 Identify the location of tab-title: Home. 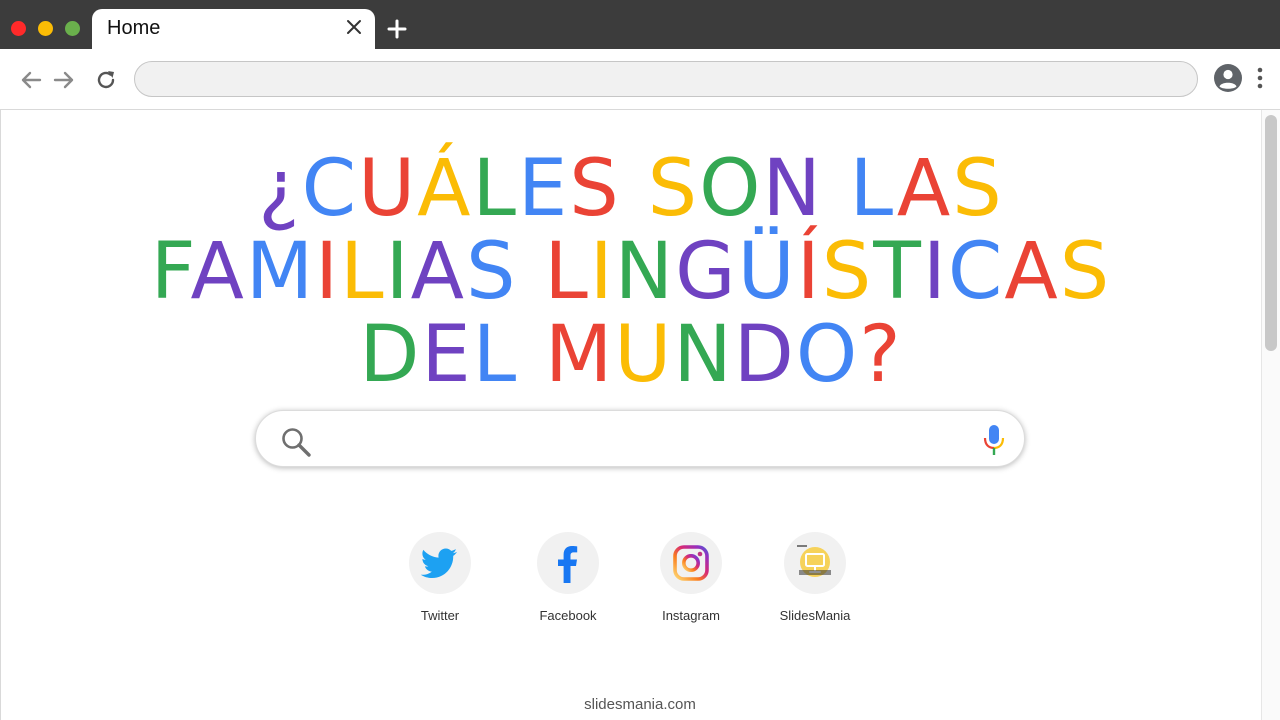
(134, 28).